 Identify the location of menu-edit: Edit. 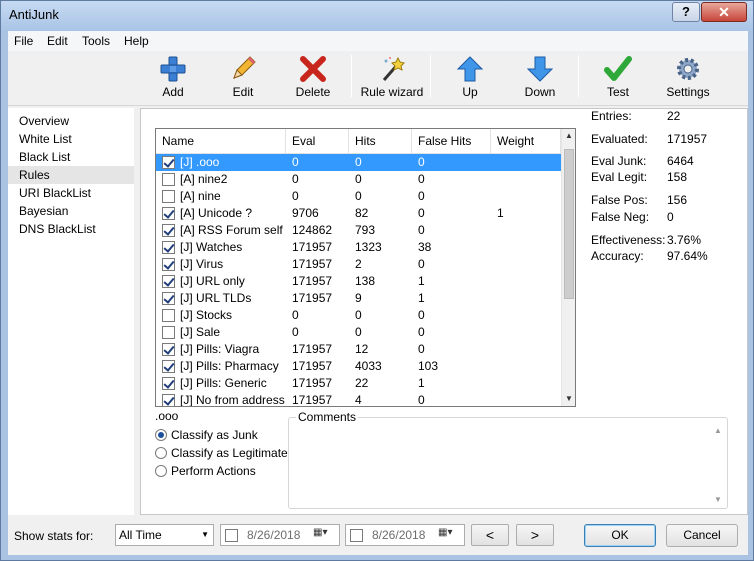
(57, 41).